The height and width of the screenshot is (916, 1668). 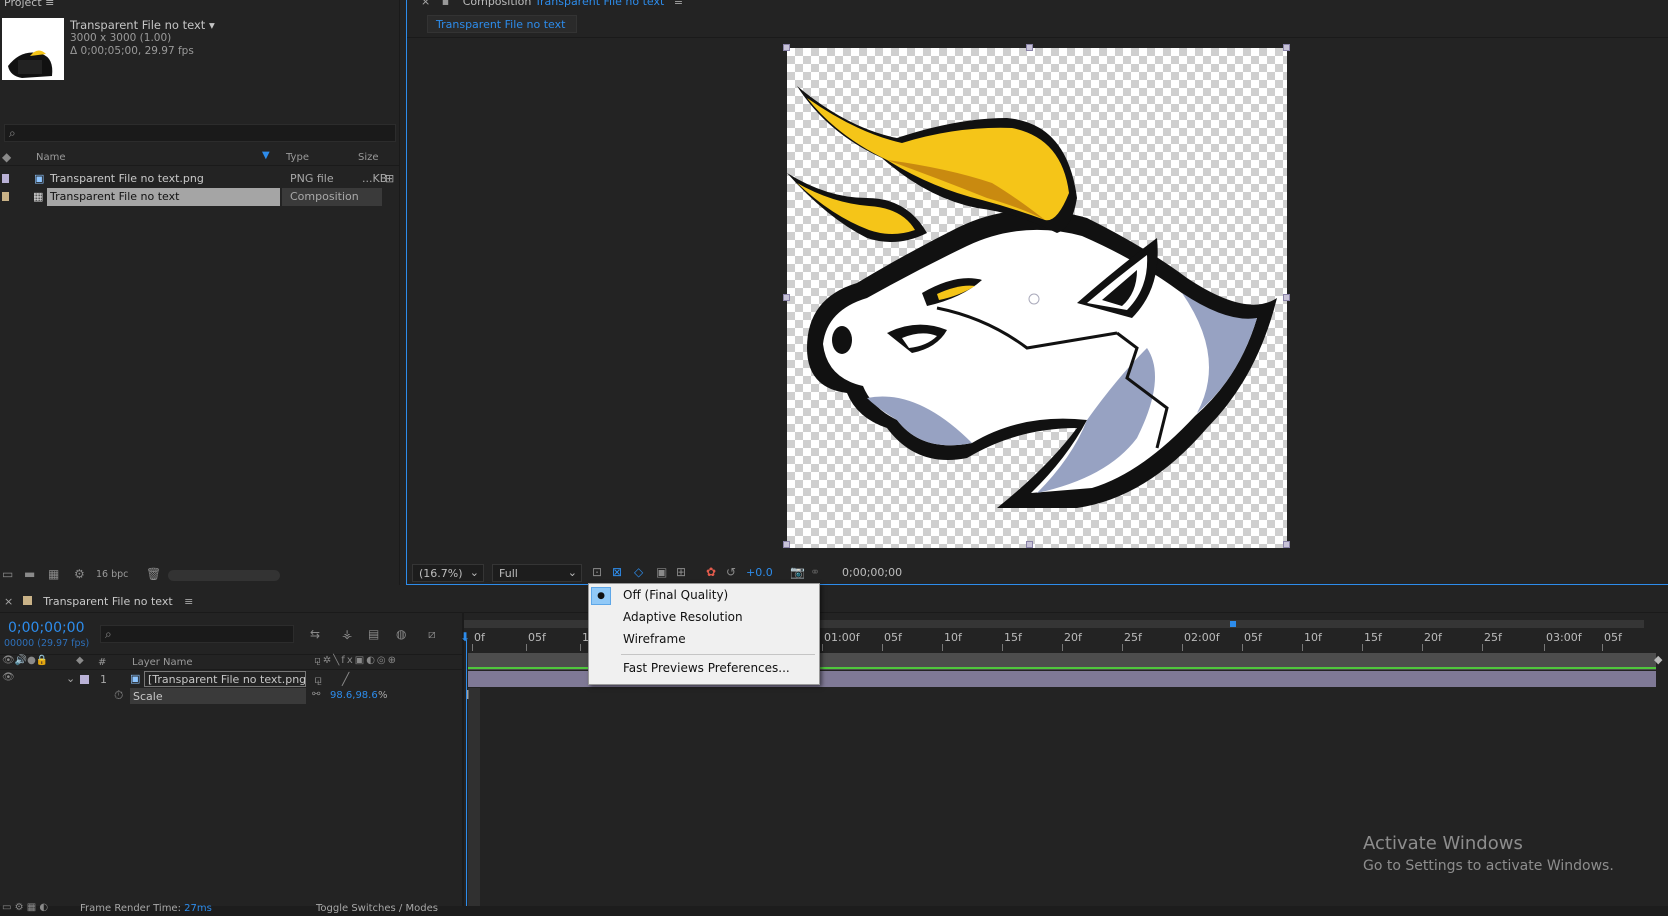 I want to click on work-area-end-handle, so click(x=1233, y=624).